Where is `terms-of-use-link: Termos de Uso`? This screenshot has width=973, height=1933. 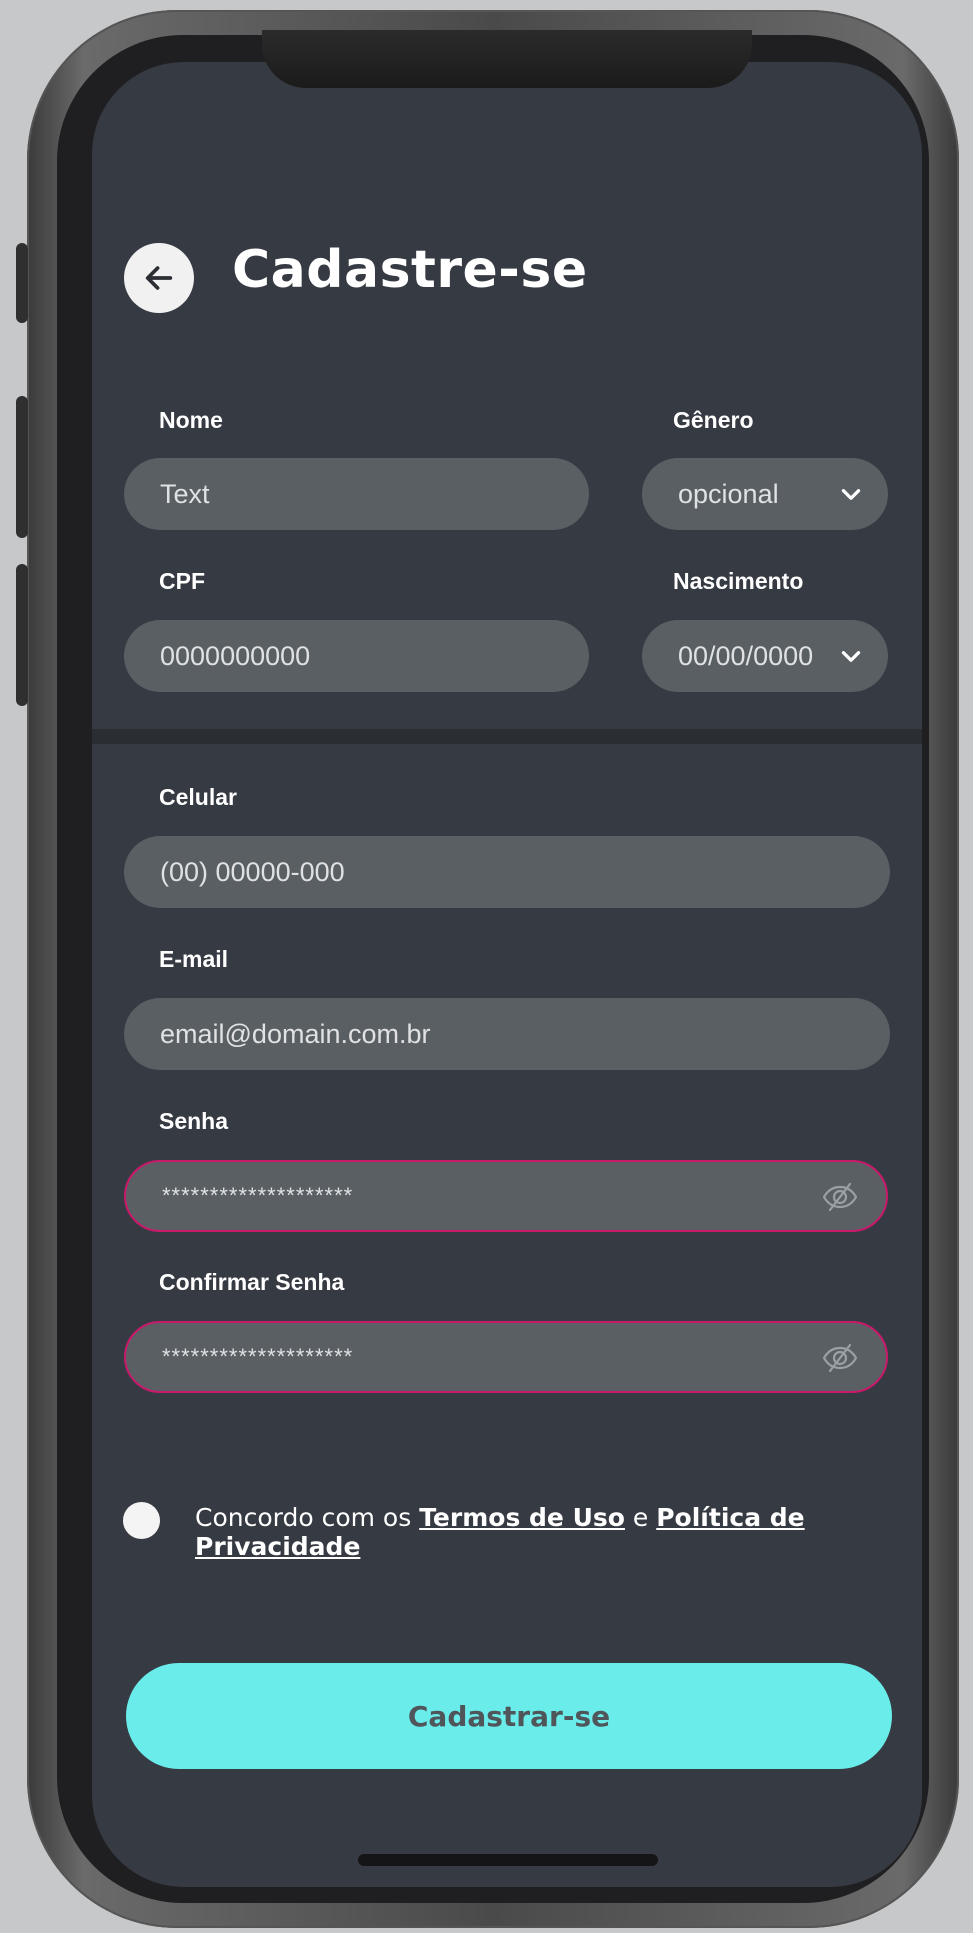 terms-of-use-link: Termos de Uso is located at coordinates (522, 1517).